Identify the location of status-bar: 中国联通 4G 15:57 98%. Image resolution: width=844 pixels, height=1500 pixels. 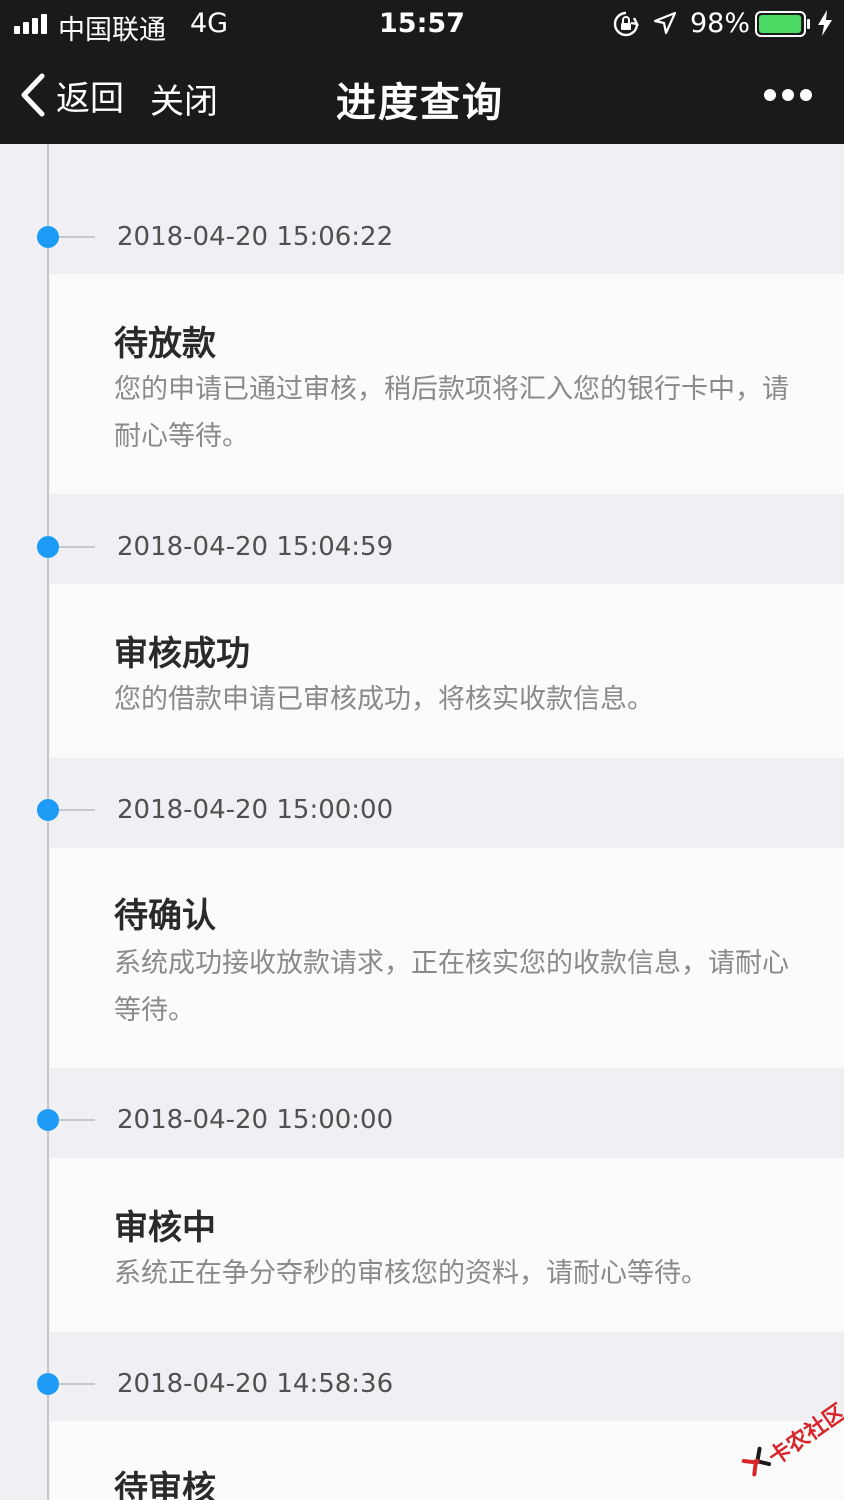
(422, 24).